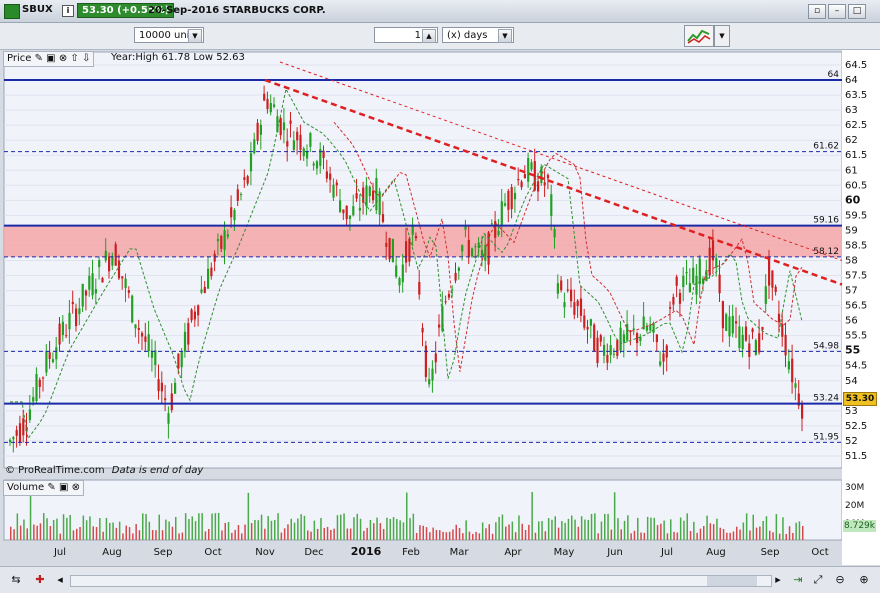 This screenshot has width=880, height=593. What do you see at coordinates (857, 11) in the screenshot?
I see `maximize-icon: □` at bounding box center [857, 11].